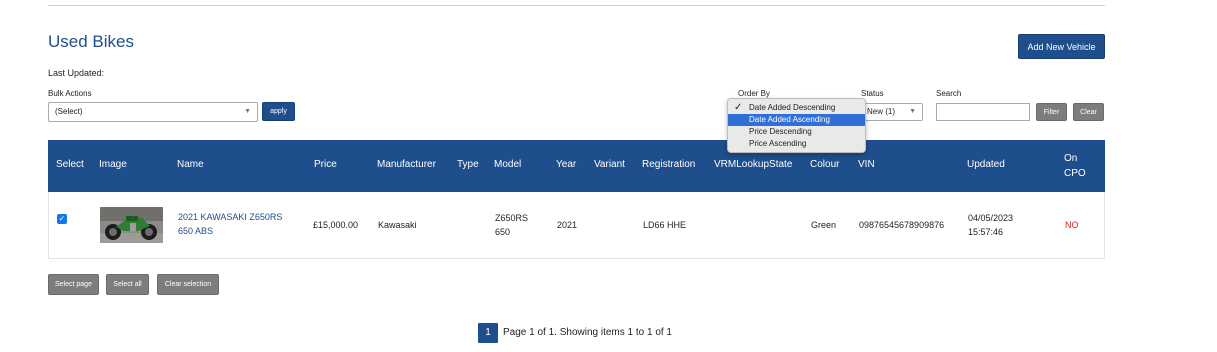 The height and width of the screenshot is (352, 1217). Describe the element at coordinates (1081, 166) in the screenshot. I see `col-header-on-cpo: On CPO` at that location.